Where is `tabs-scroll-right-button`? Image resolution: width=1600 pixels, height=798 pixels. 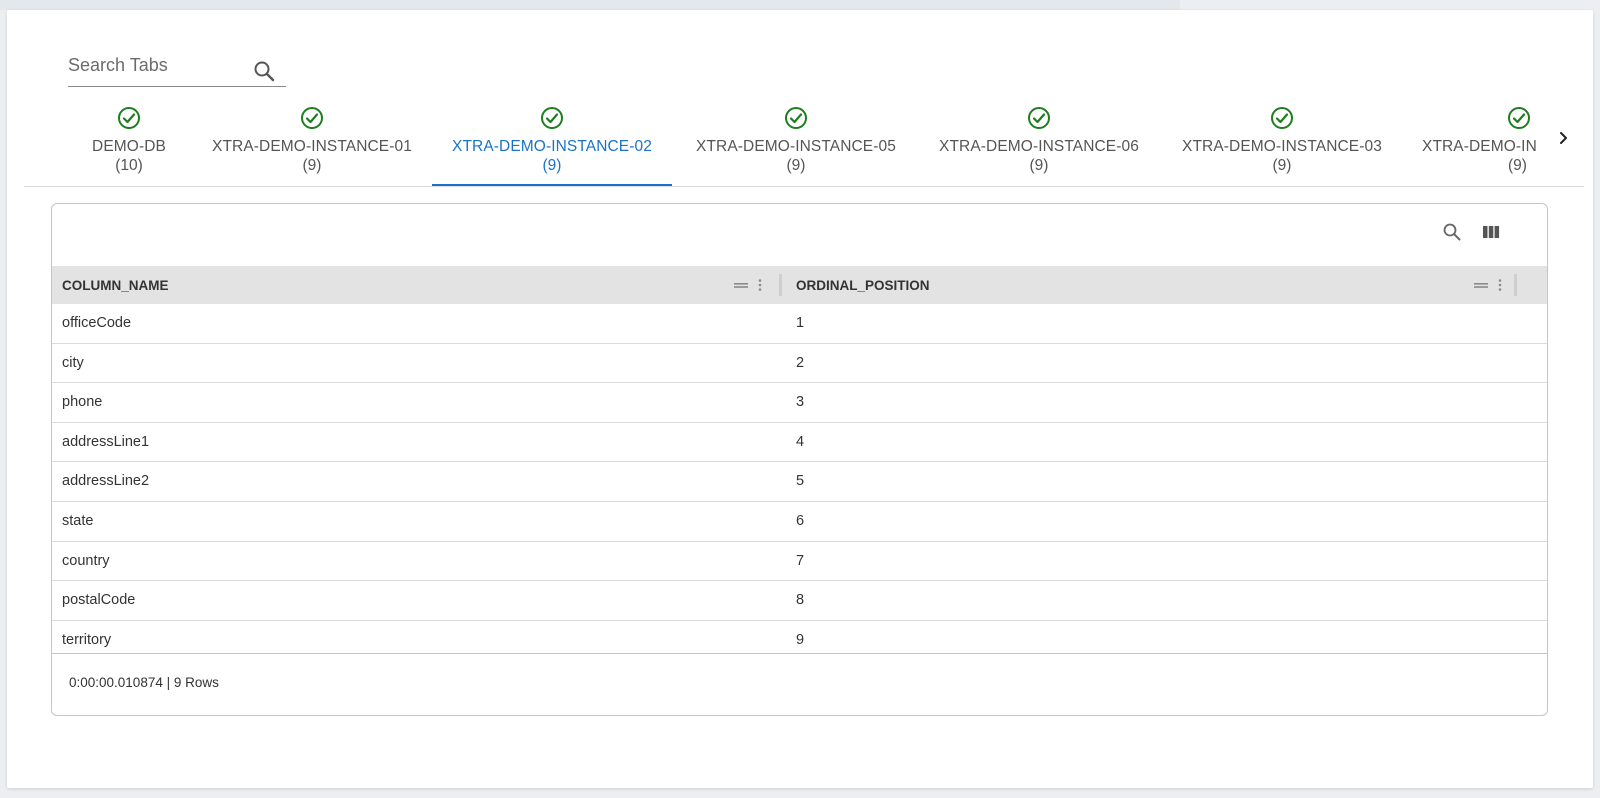 tabs-scroll-right-button is located at coordinates (1564, 138).